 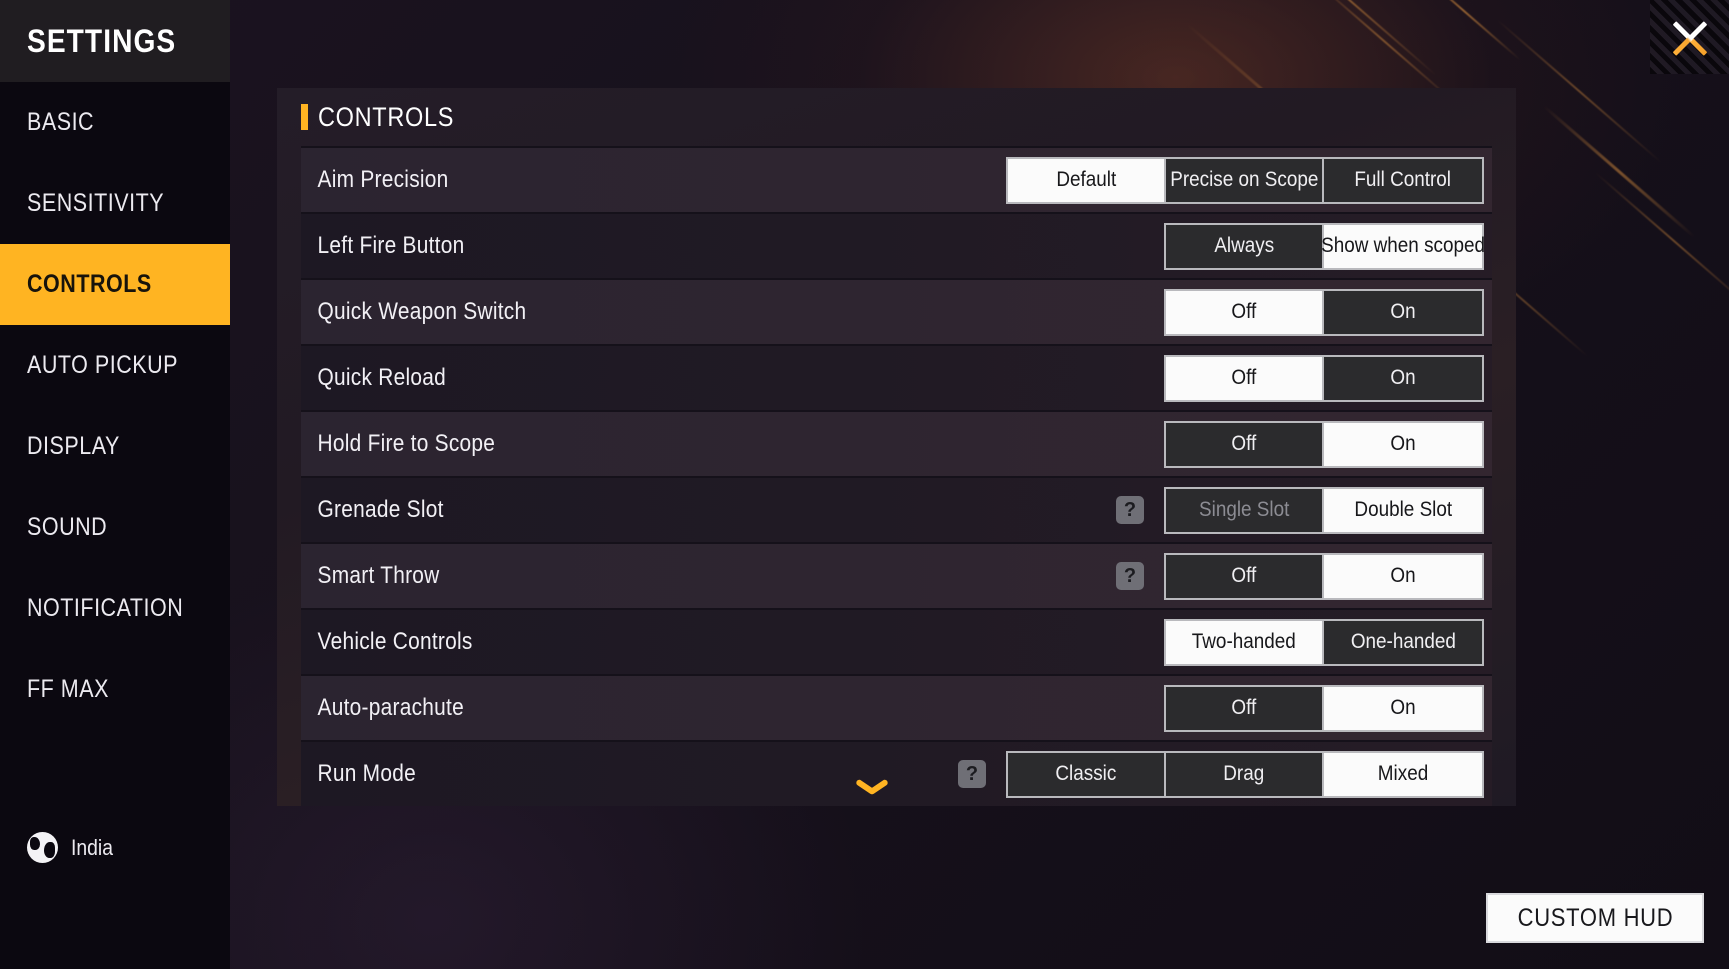 I want to click on sidebar-header: SETTINGS, so click(x=115, y=41).